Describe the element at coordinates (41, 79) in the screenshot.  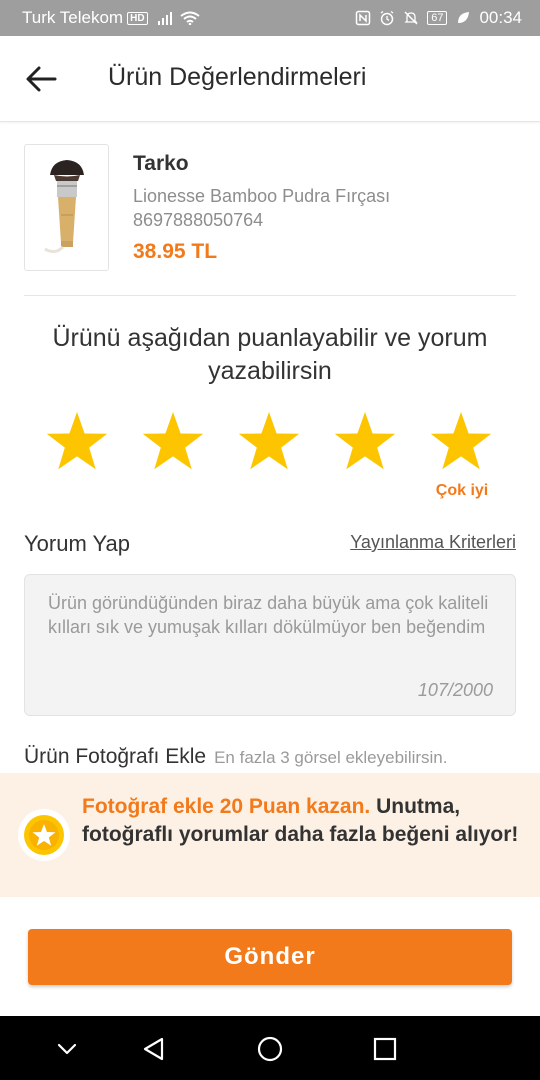
I see `back-arrow-icon` at that location.